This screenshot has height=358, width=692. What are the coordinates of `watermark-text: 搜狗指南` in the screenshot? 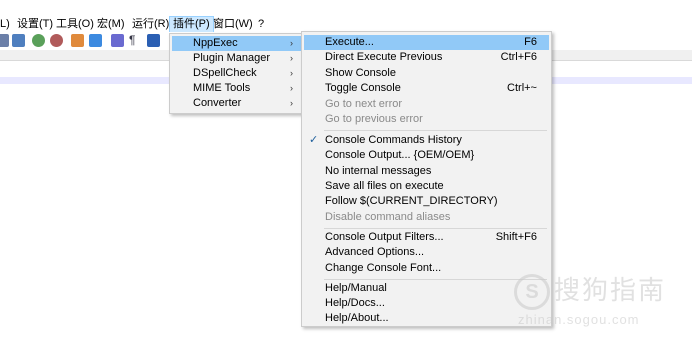 It's located at (610, 290).